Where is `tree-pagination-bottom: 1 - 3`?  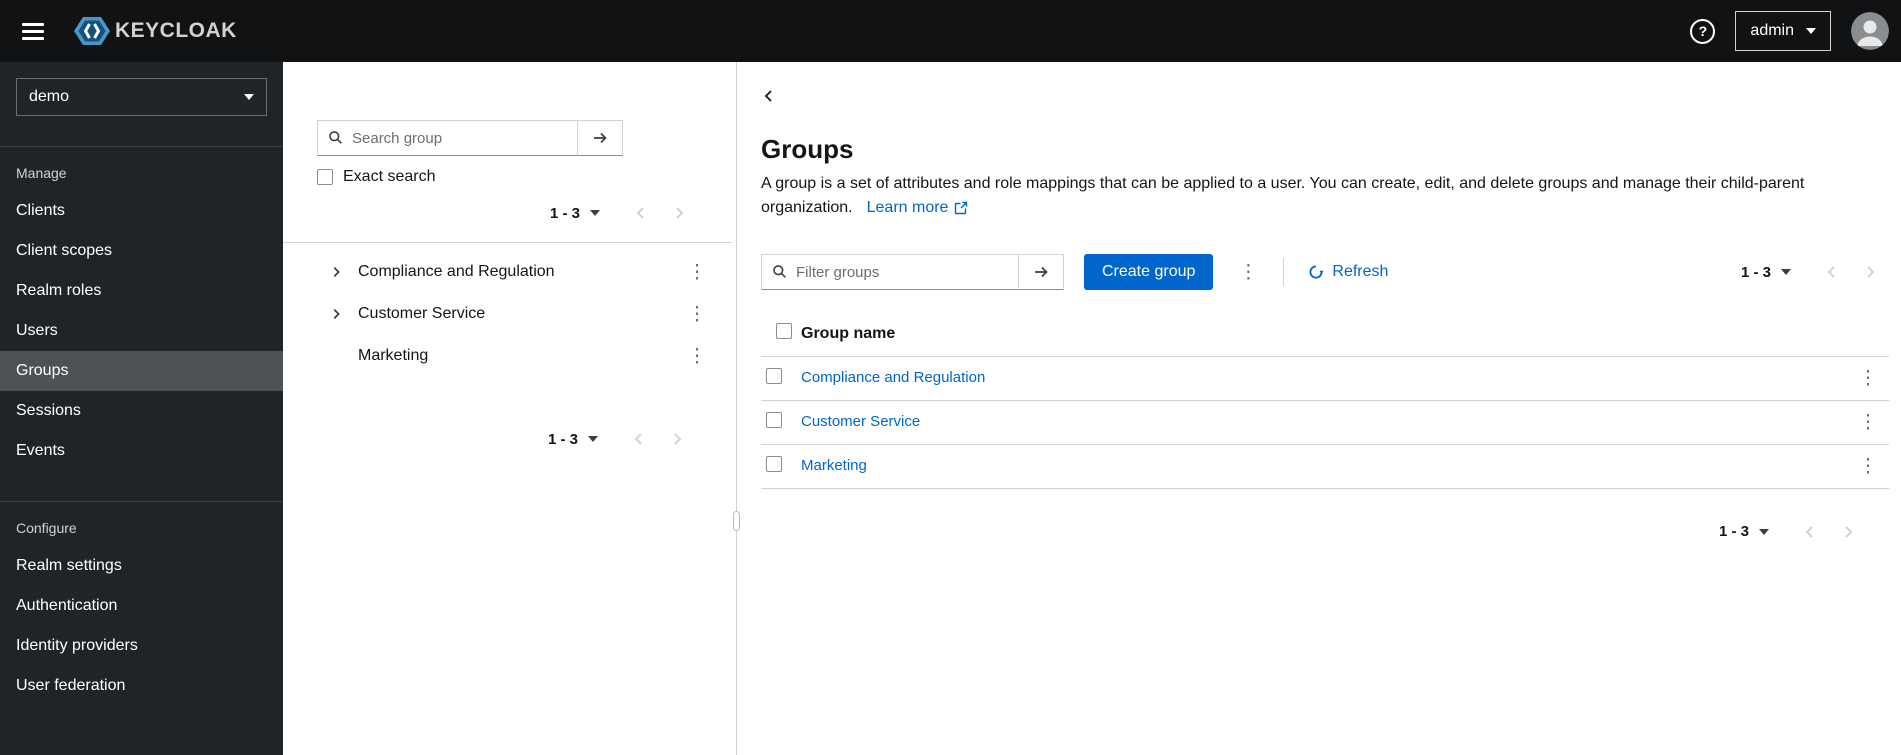 tree-pagination-bottom: 1 - 3 is located at coordinates (507, 439).